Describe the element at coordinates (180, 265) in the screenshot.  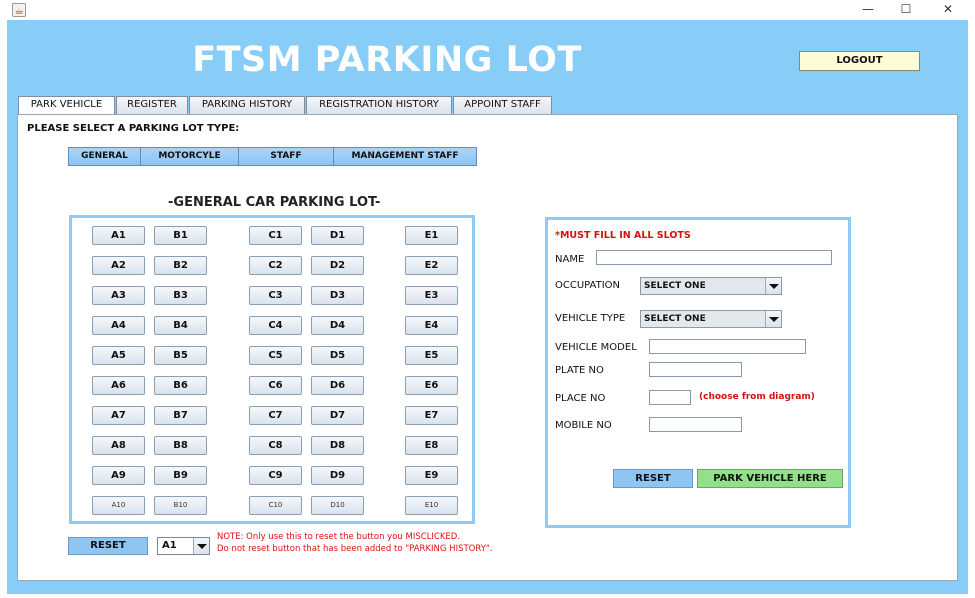
I see `parking-slot-button: B2` at that location.